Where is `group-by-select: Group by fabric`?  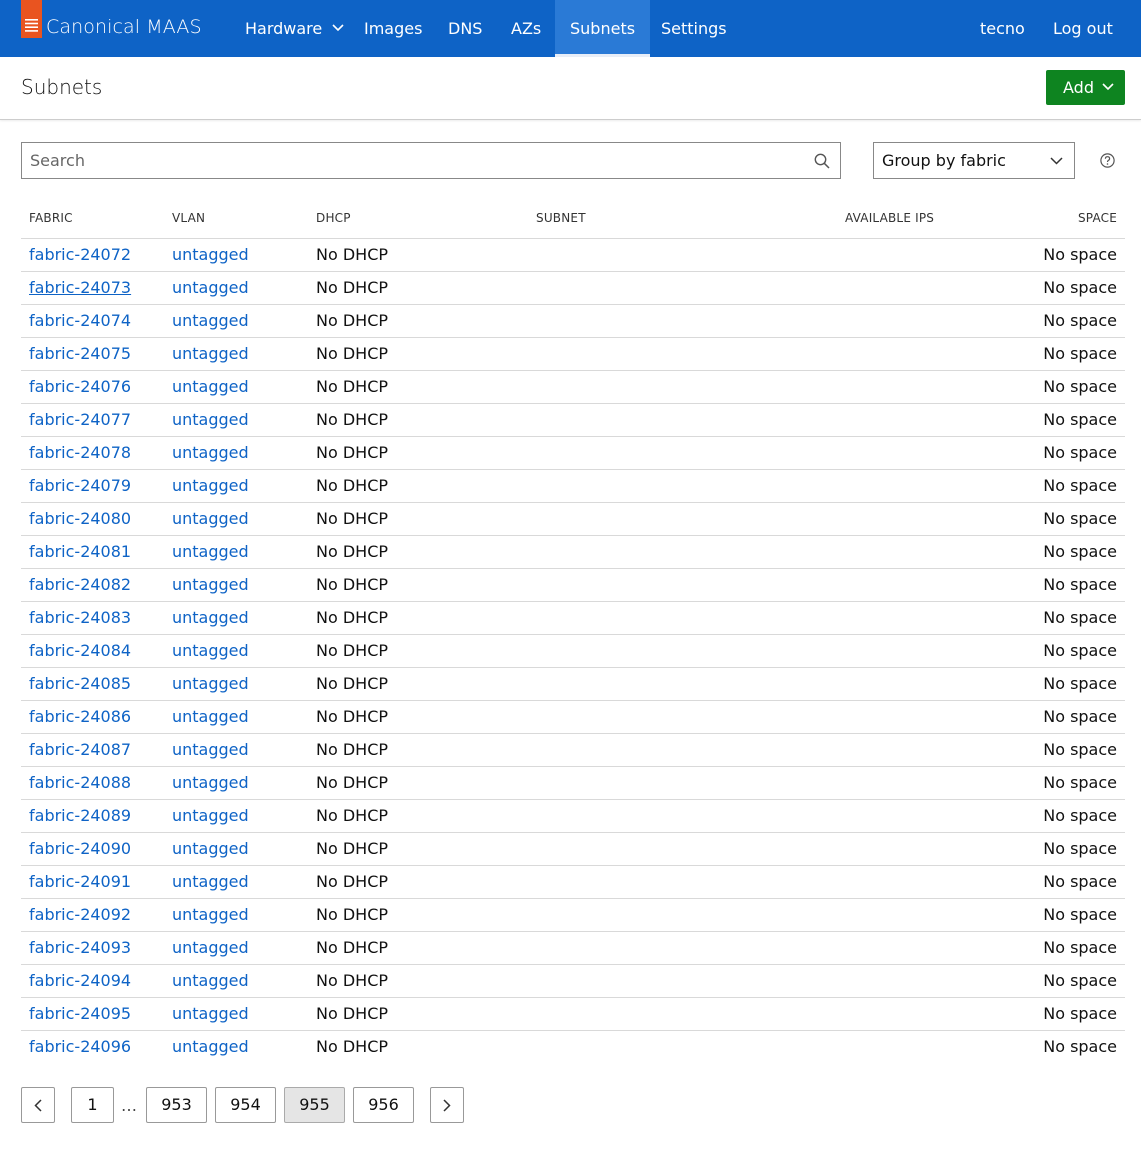 group-by-select: Group by fabric is located at coordinates (974, 160).